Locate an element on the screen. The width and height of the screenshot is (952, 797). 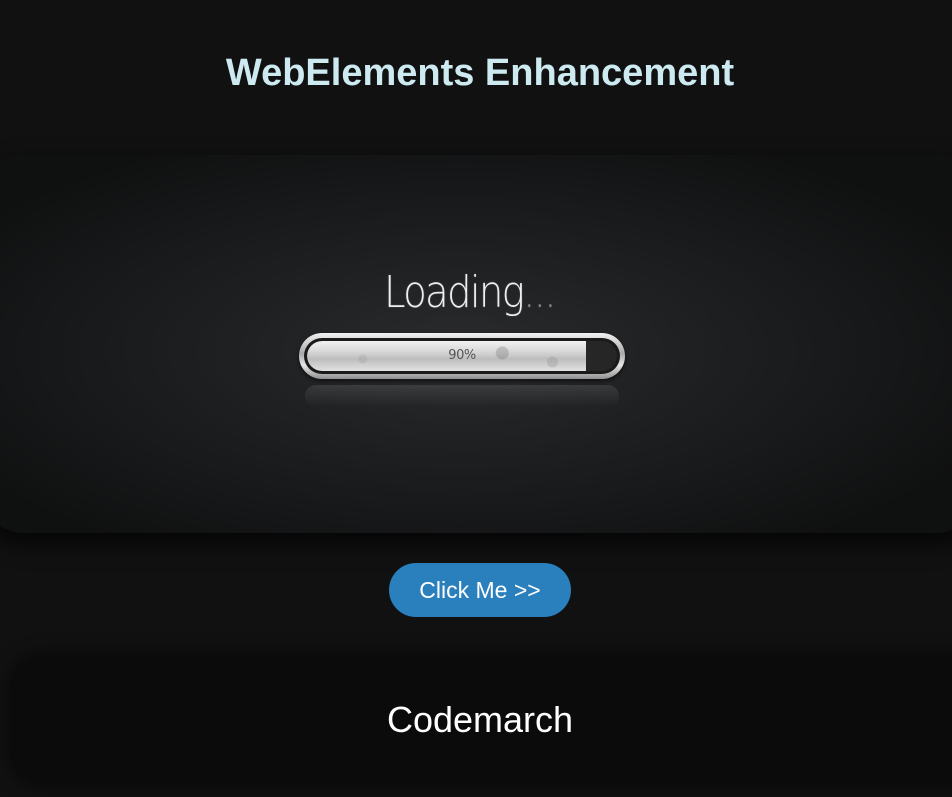
click-me-button: Click Me >> is located at coordinates (480, 590).